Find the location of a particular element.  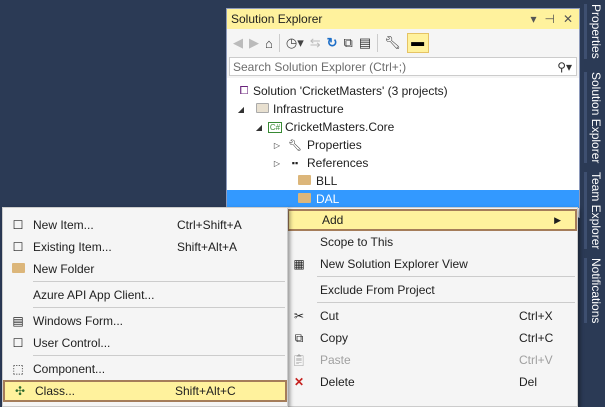

class-icon: ✣ is located at coordinates (20, 391).